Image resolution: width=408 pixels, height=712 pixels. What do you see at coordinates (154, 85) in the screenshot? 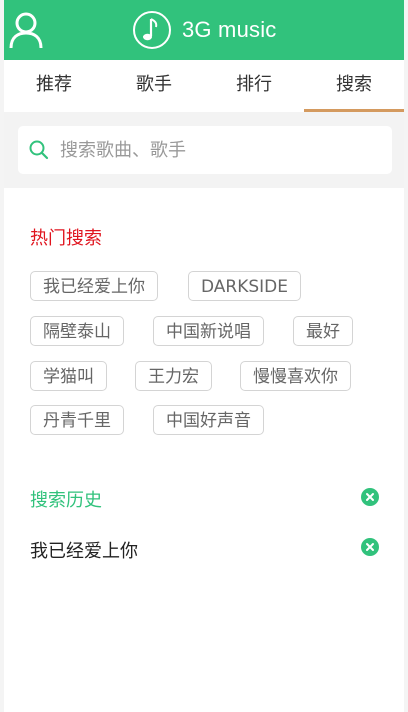
I see `tab-singers: 歌手` at bounding box center [154, 85].